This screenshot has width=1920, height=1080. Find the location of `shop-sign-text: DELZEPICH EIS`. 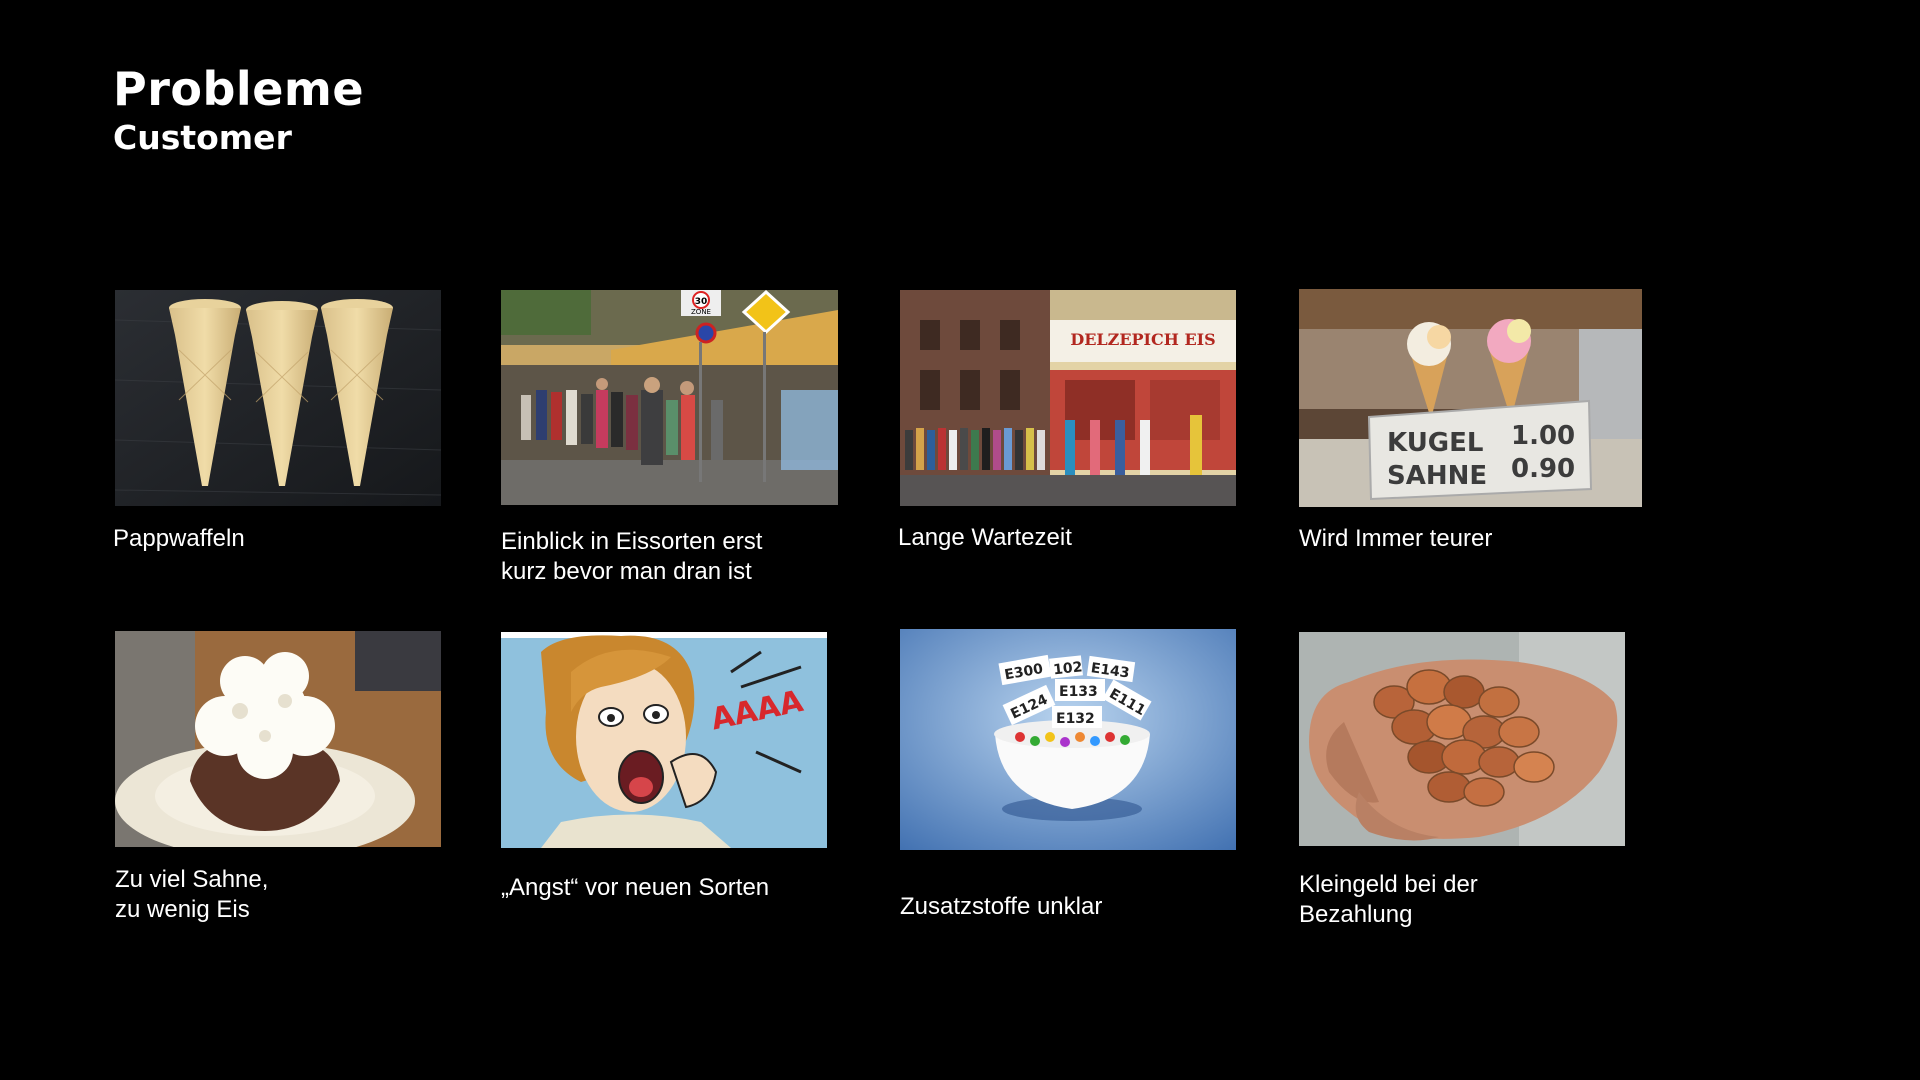

shop-sign-text: DELZEPICH EIS is located at coordinates (1142, 339).